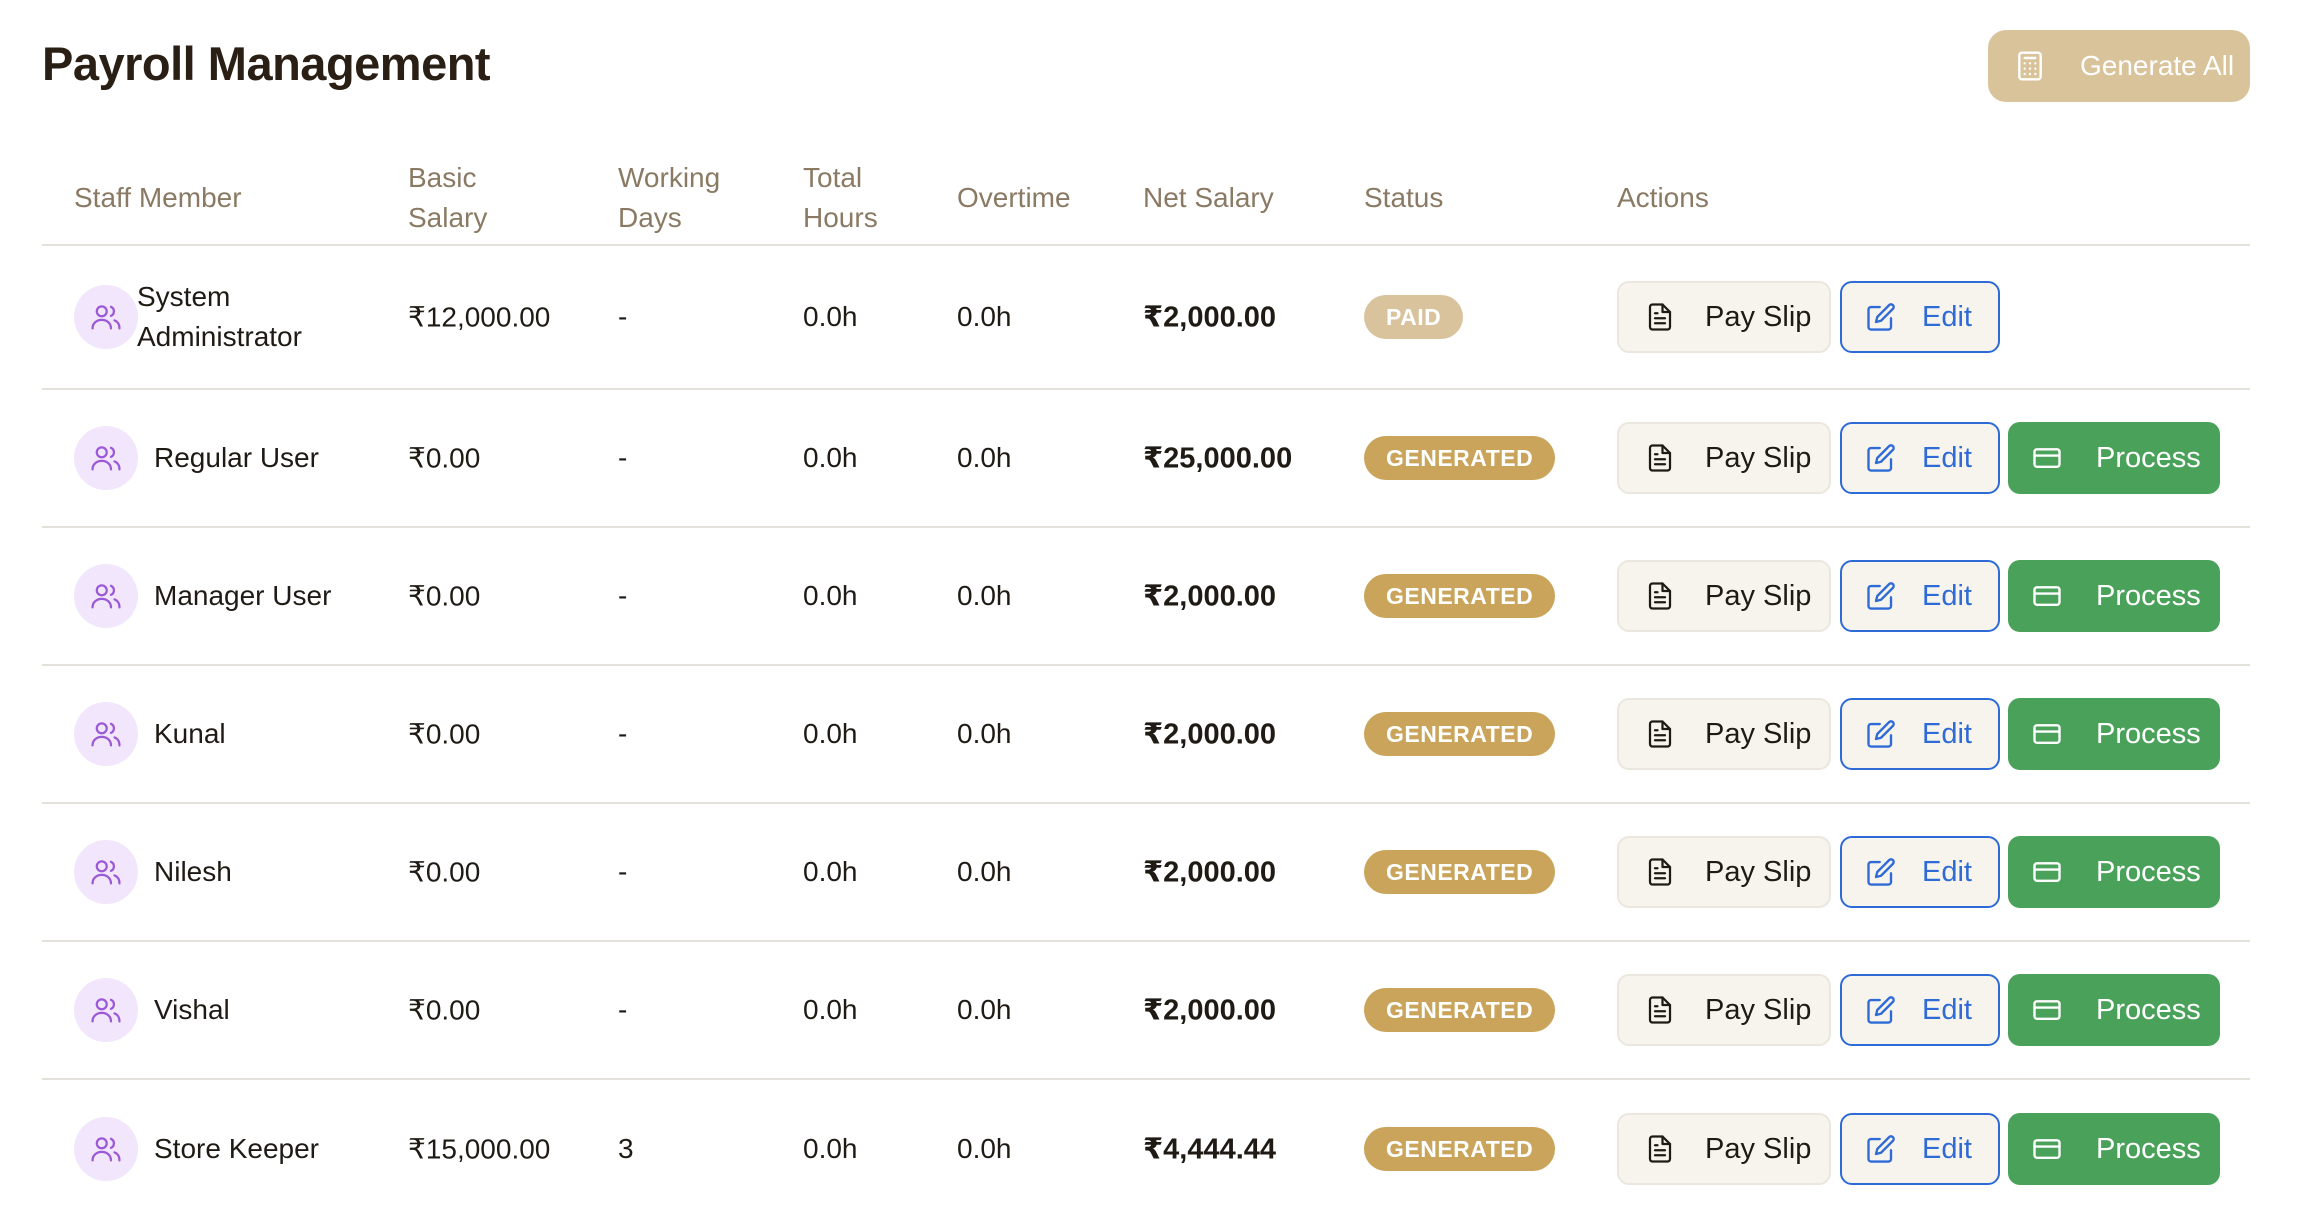 The image size is (2300, 1228). Describe the element at coordinates (158, 197) in the screenshot. I see `column-header-staff: Staff Member` at that location.